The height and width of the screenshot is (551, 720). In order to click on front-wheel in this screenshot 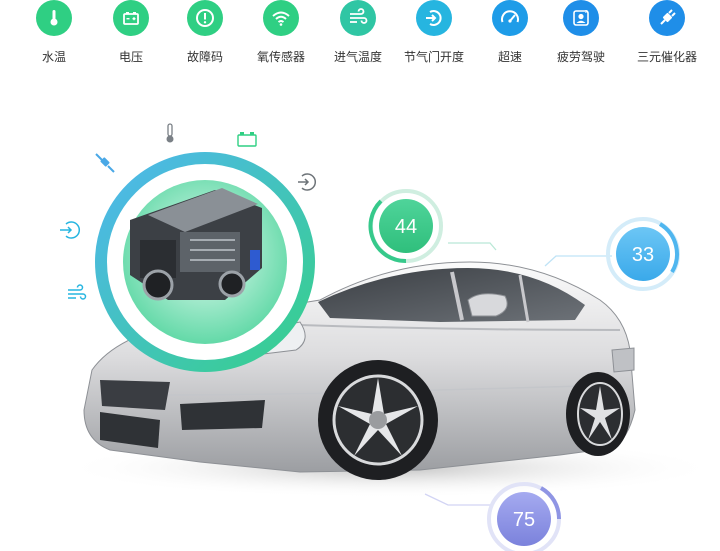, I will do `click(378, 420)`.